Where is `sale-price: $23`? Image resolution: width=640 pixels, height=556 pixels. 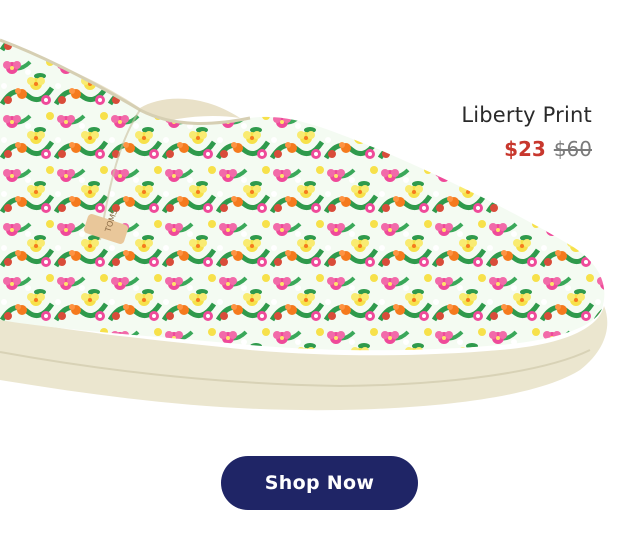
sale-price: $23 is located at coordinates (525, 149).